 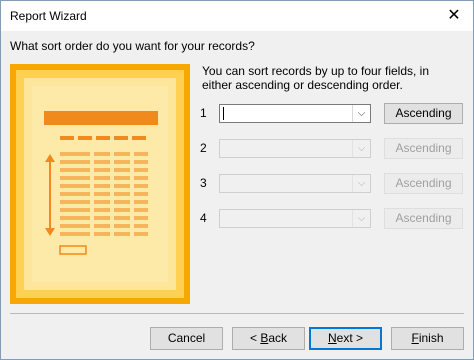 What do you see at coordinates (237, 313) in the screenshot?
I see `footer-divider` at bounding box center [237, 313].